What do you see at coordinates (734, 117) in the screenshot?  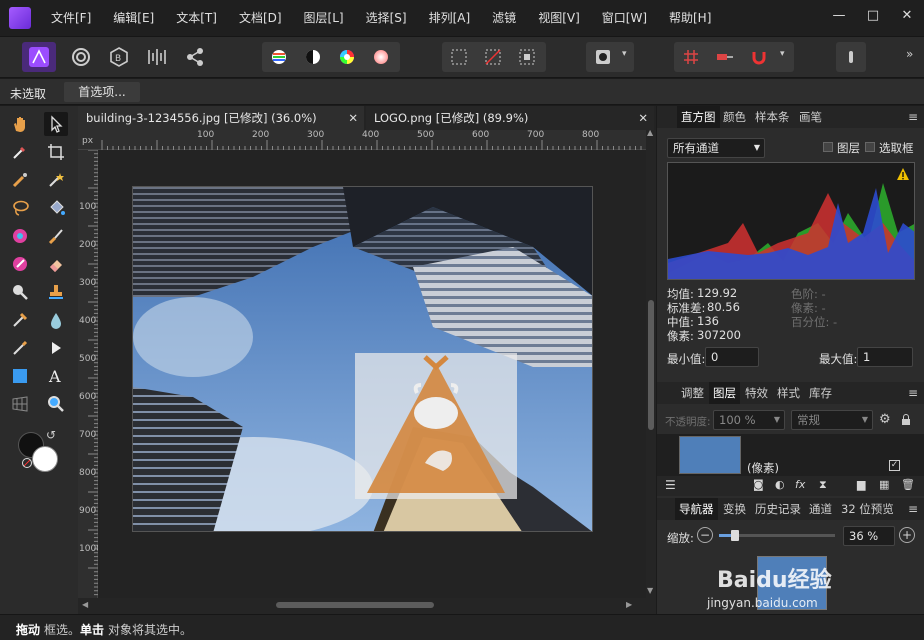 I see `tab-colour: 颜色` at bounding box center [734, 117].